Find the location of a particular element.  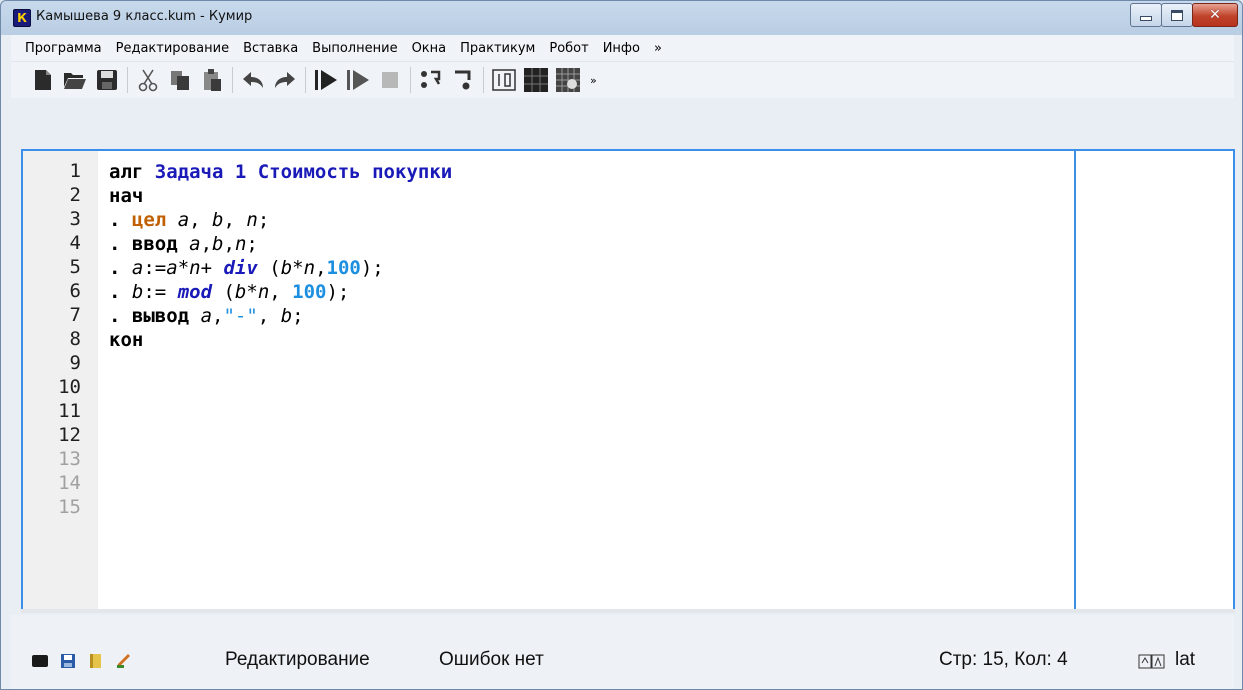

toolbar: » is located at coordinates (622, 80).